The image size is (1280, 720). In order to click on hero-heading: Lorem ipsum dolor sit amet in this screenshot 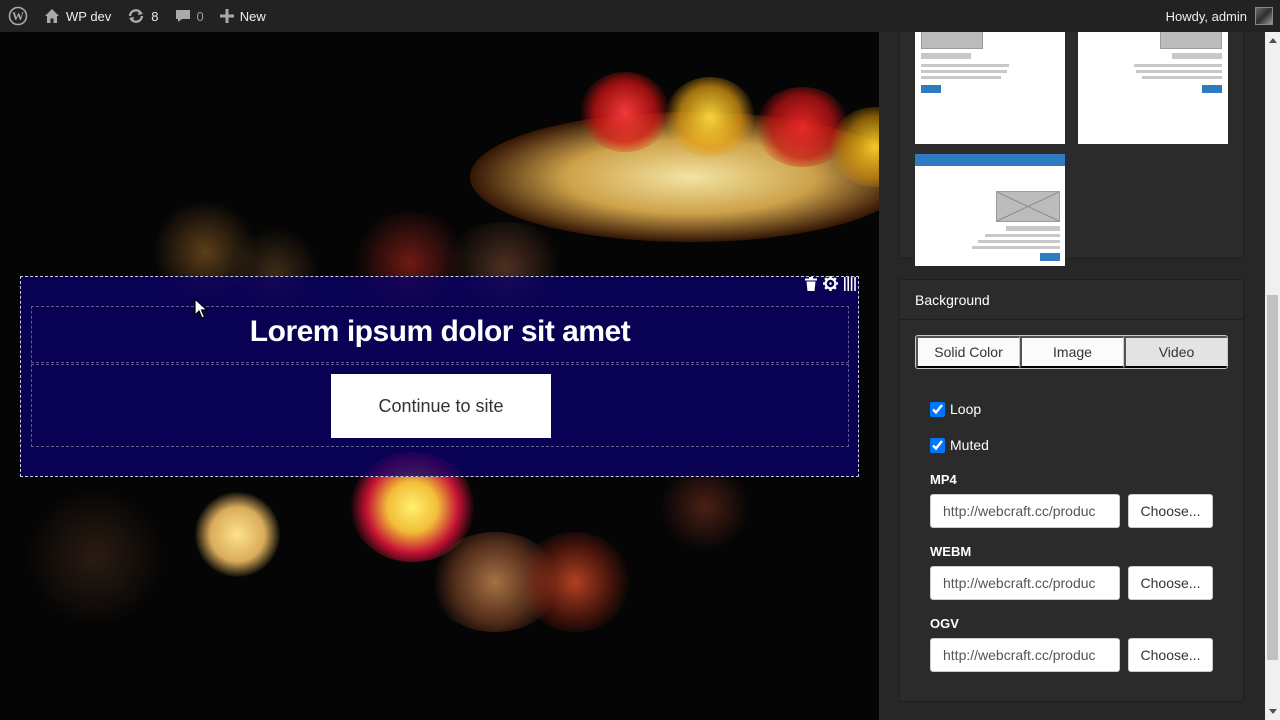, I will do `click(440, 332)`.